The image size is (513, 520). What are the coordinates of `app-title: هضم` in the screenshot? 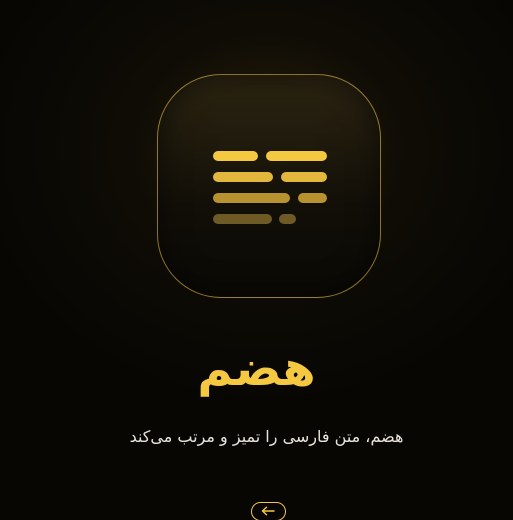 It's located at (256, 369).